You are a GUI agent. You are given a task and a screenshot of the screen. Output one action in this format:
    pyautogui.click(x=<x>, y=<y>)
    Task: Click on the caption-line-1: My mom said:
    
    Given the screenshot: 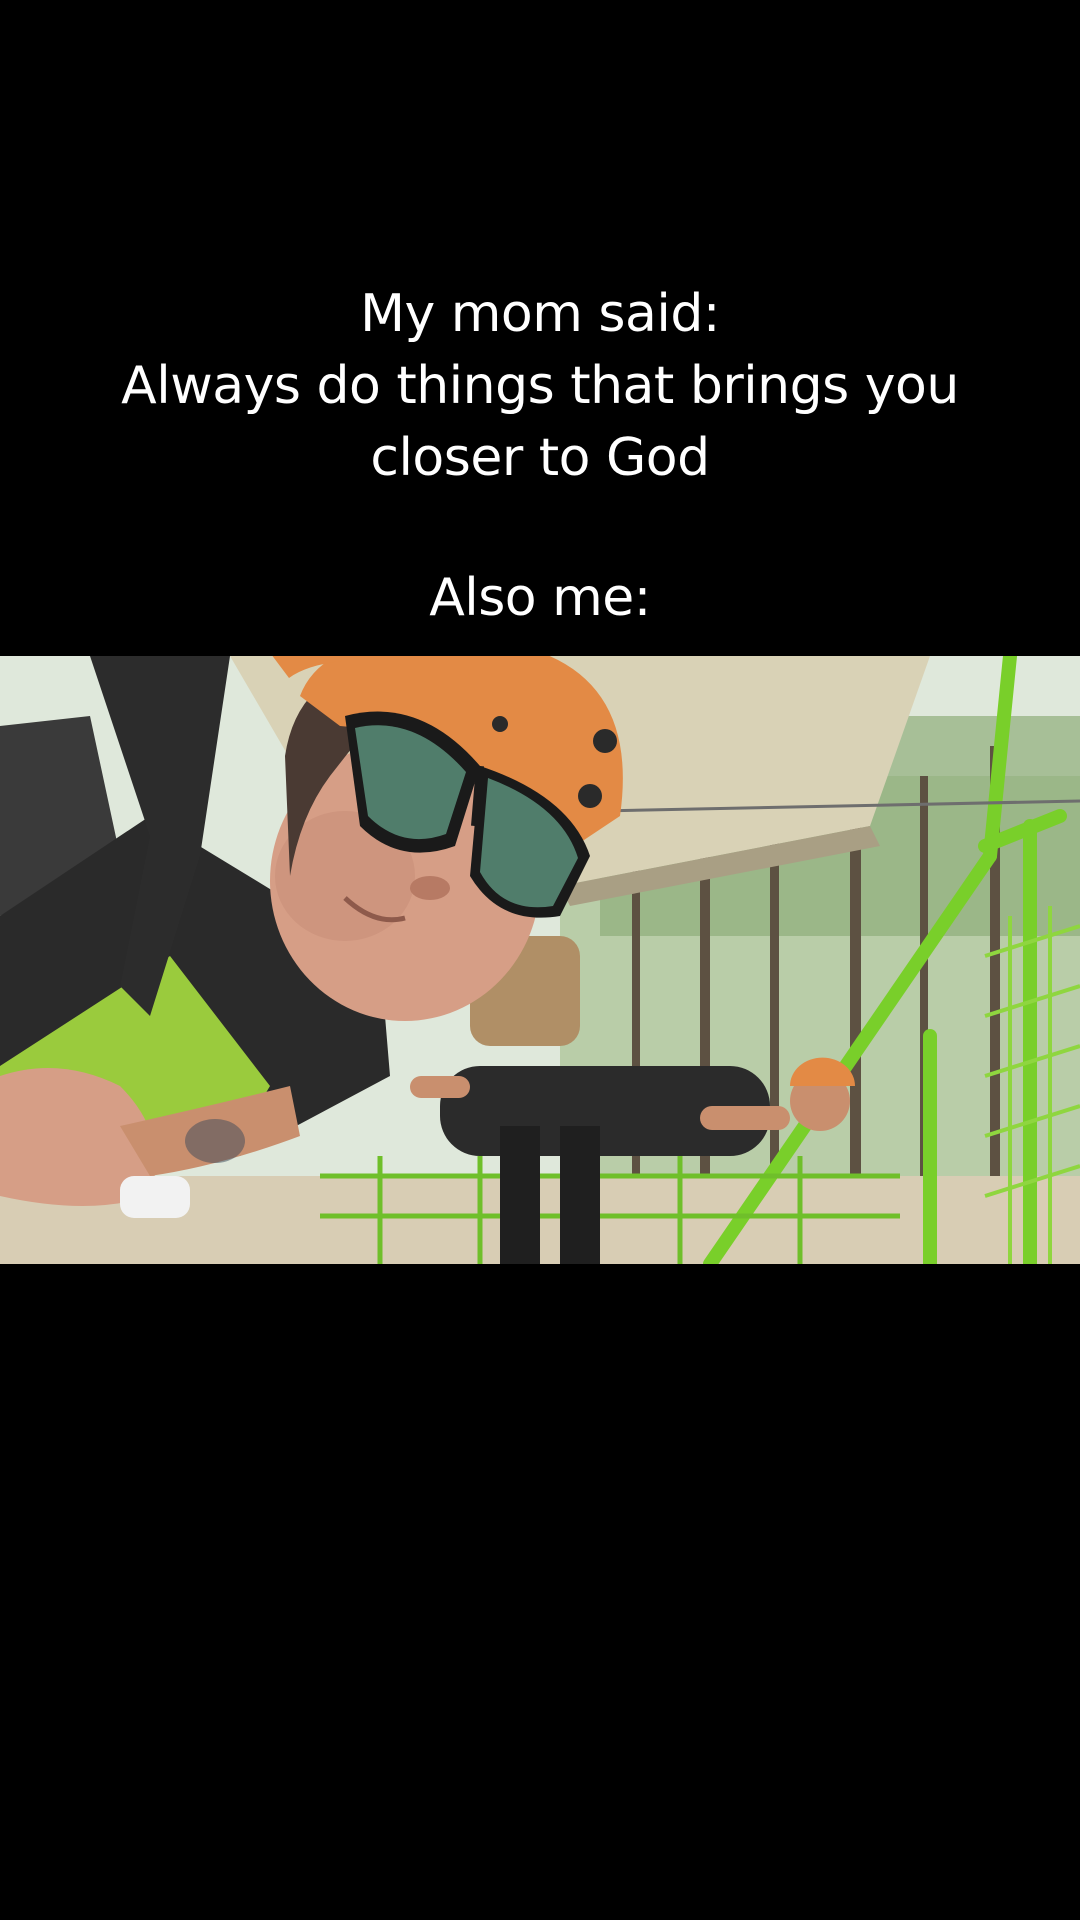 What is the action you would take?
    pyautogui.click(x=540, y=314)
    